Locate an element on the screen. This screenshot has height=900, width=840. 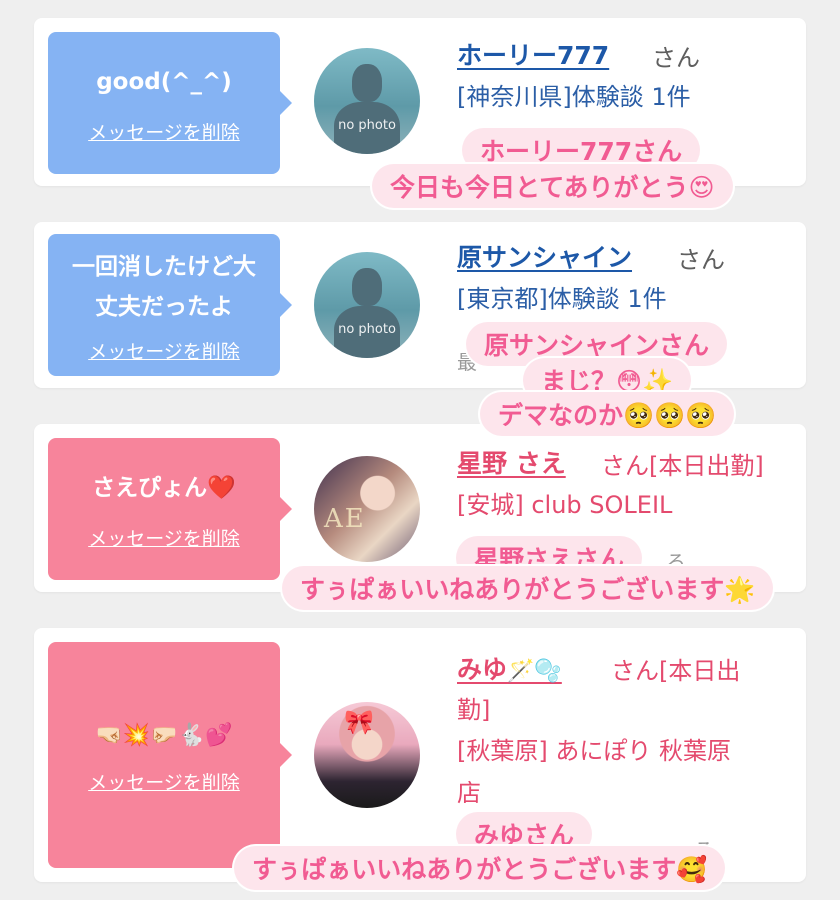
message-text: さえぴょん❤️ is located at coordinates (164, 487).